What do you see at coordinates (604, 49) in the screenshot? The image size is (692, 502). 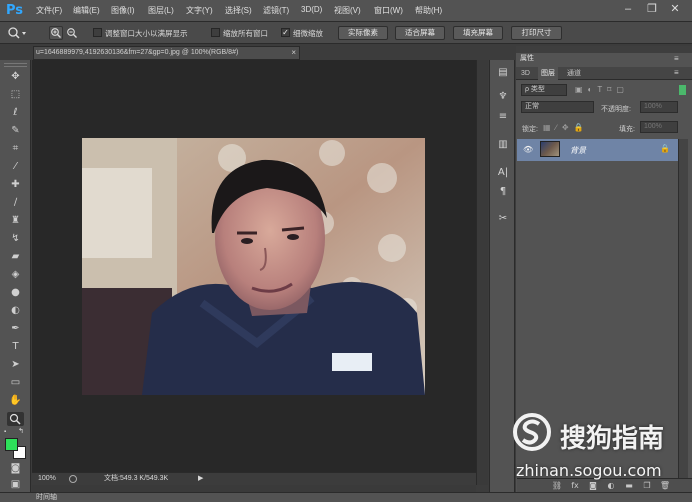 I see `panel-header` at bounding box center [604, 49].